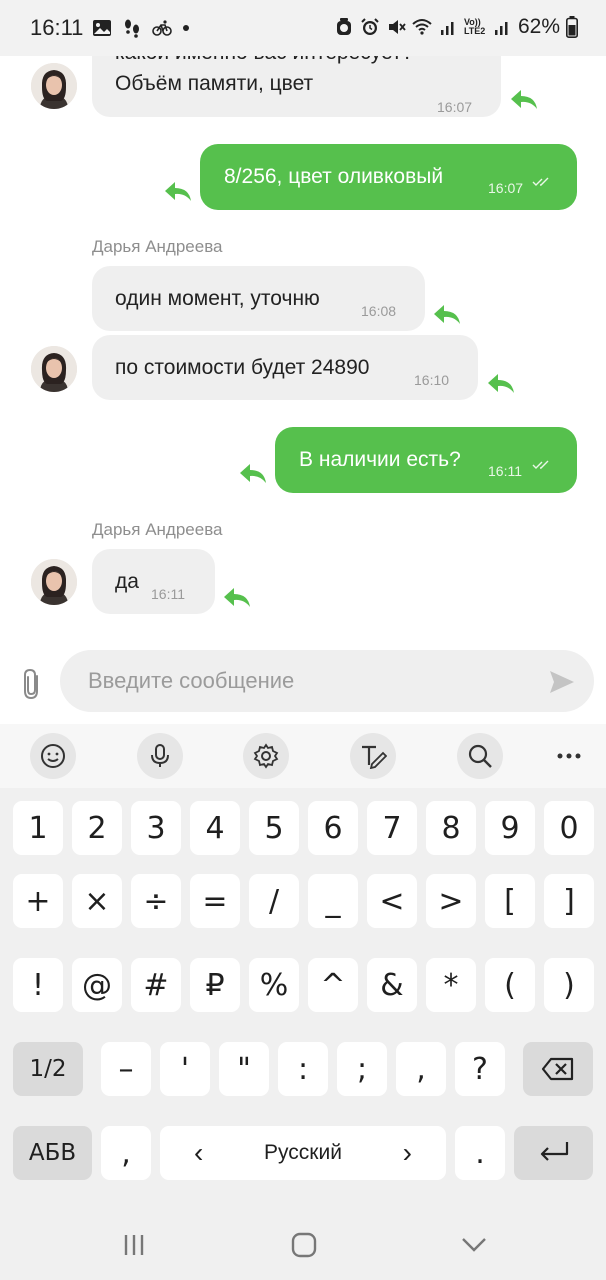  I want to click on message-bubble: 8/256, цвет оливковый 16:07, so click(388, 177).